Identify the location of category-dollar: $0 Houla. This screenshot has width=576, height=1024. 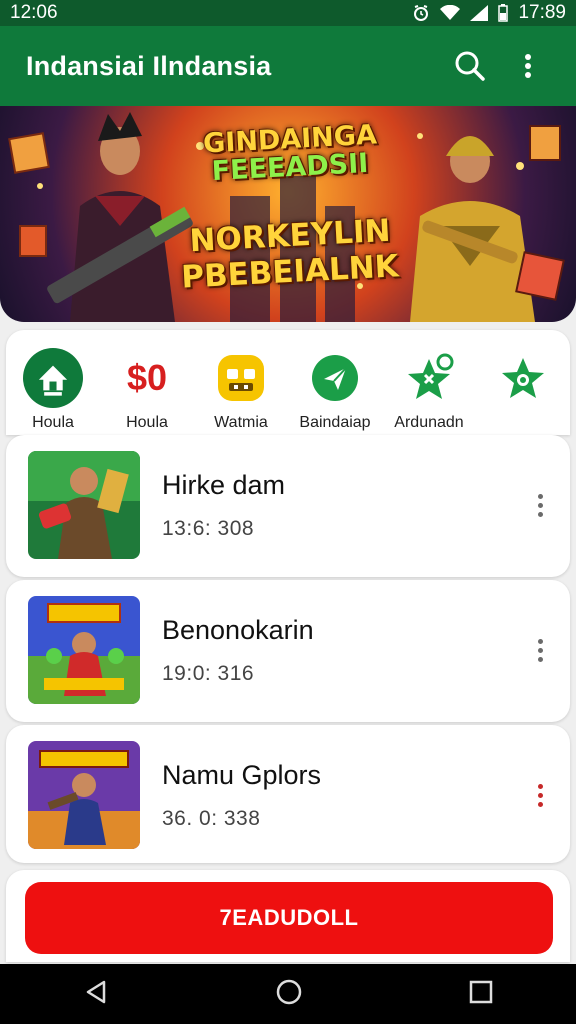
(147, 382).